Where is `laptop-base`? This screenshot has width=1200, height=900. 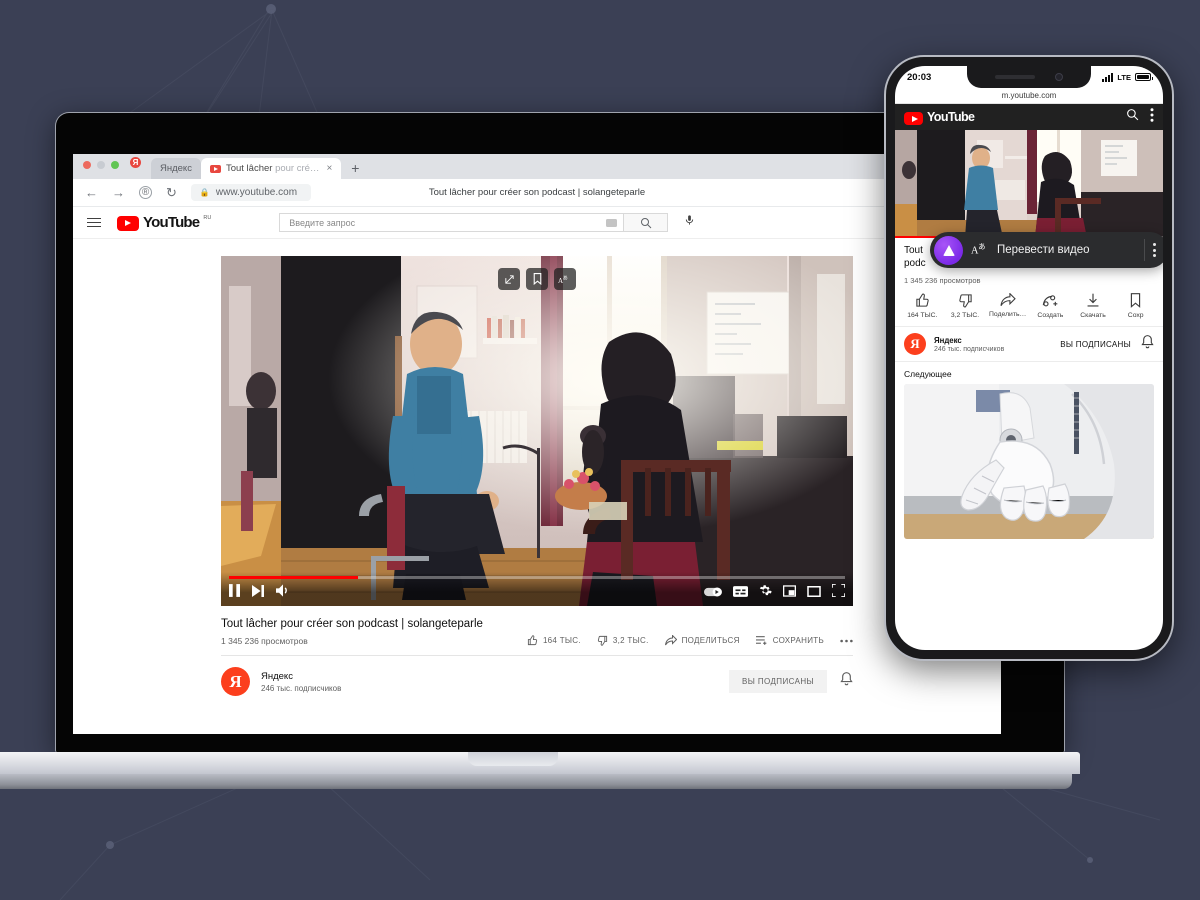 laptop-base is located at coordinates (540, 772).